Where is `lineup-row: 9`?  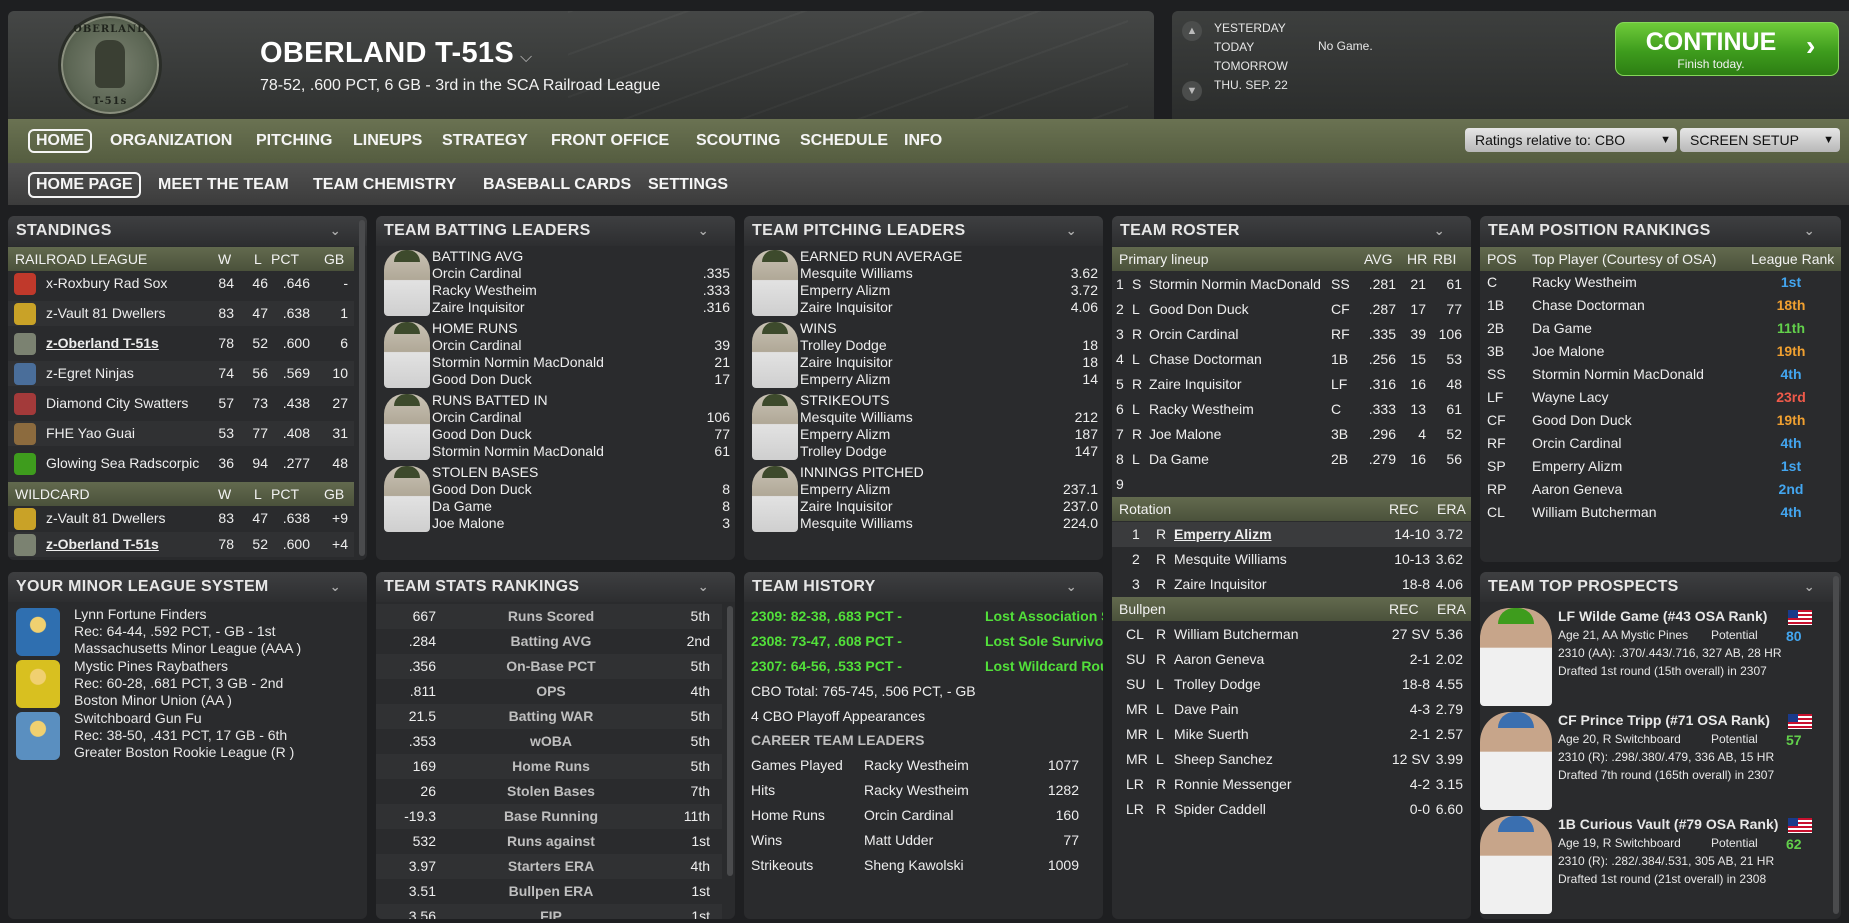
lineup-row: 9 is located at coordinates (1291, 484).